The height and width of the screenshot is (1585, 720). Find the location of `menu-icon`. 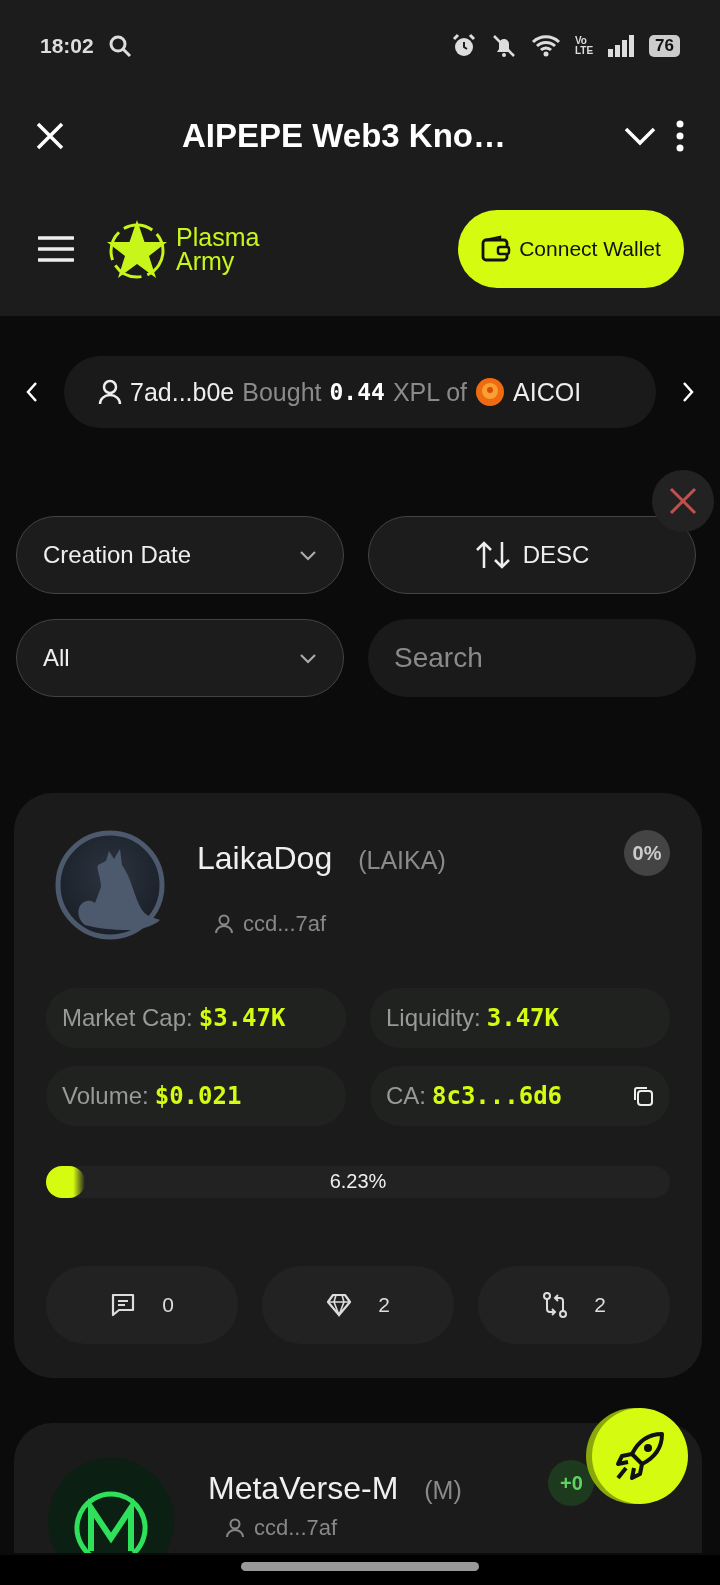

menu-icon is located at coordinates (56, 249).